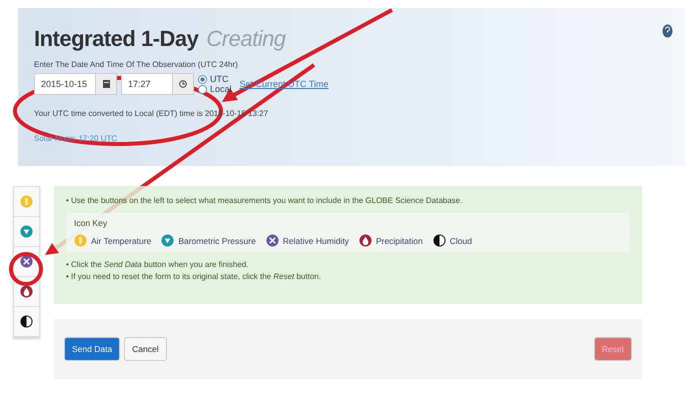 This screenshot has width=685, height=403. I want to click on zone-radio: UTC, so click(215, 79).